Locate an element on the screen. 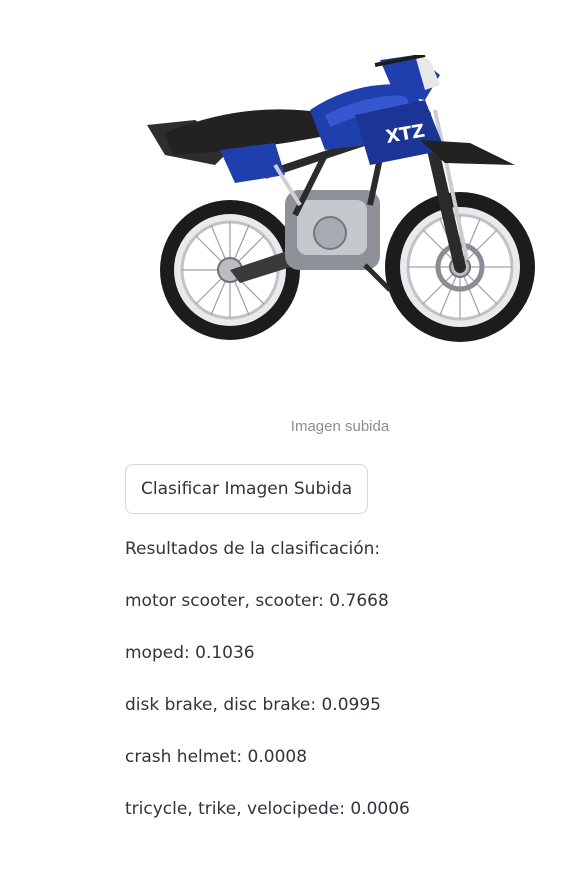 This screenshot has width=587, height=875. results-heading: Resultados de la clasificación: is located at coordinates (253, 549).